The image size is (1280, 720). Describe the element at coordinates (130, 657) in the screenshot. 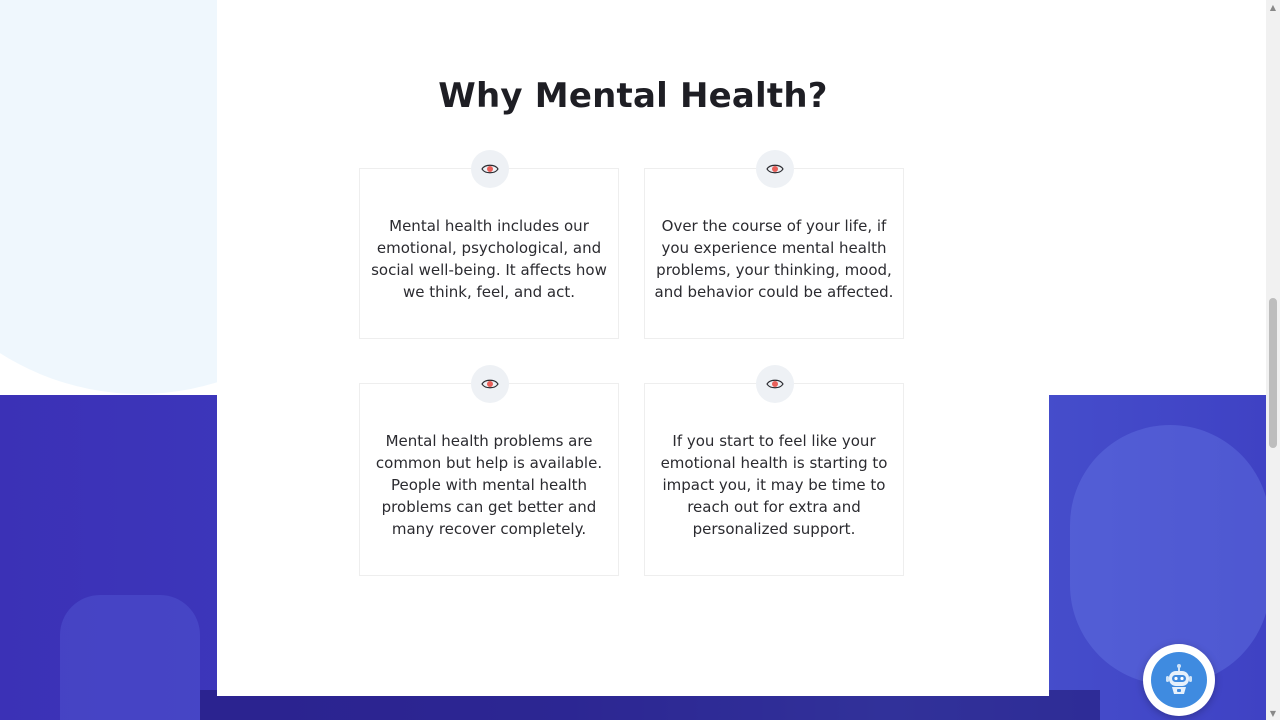

I see `background-shape` at that location.